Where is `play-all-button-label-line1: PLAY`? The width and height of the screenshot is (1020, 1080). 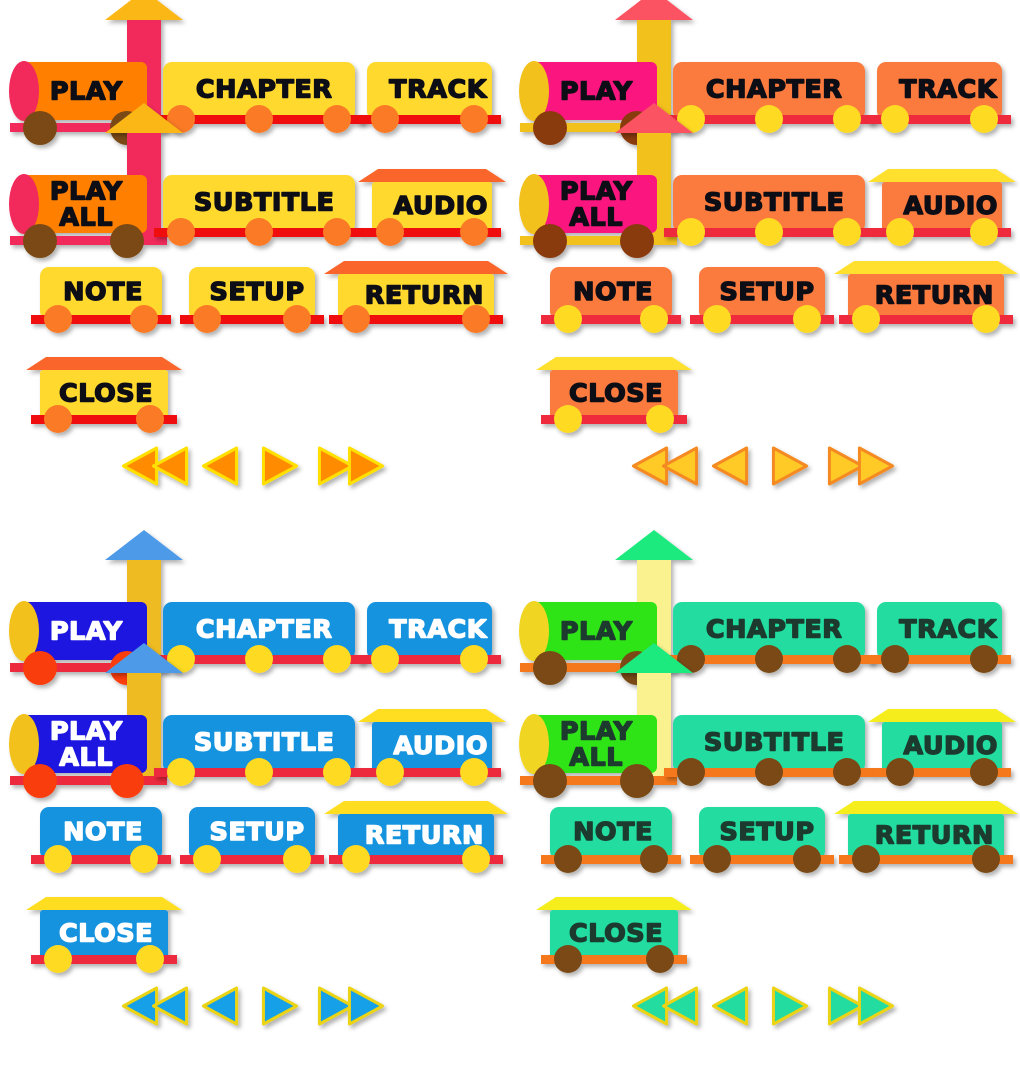 play-all-button-label-line1: PLAY is located at coordinates (596, 191).